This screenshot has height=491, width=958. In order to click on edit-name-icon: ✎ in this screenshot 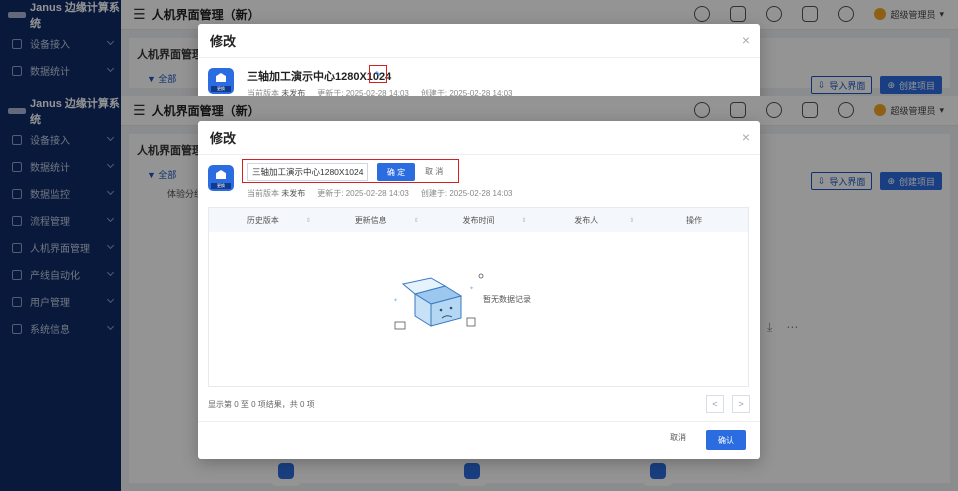, I will do `click(378, 74)`.